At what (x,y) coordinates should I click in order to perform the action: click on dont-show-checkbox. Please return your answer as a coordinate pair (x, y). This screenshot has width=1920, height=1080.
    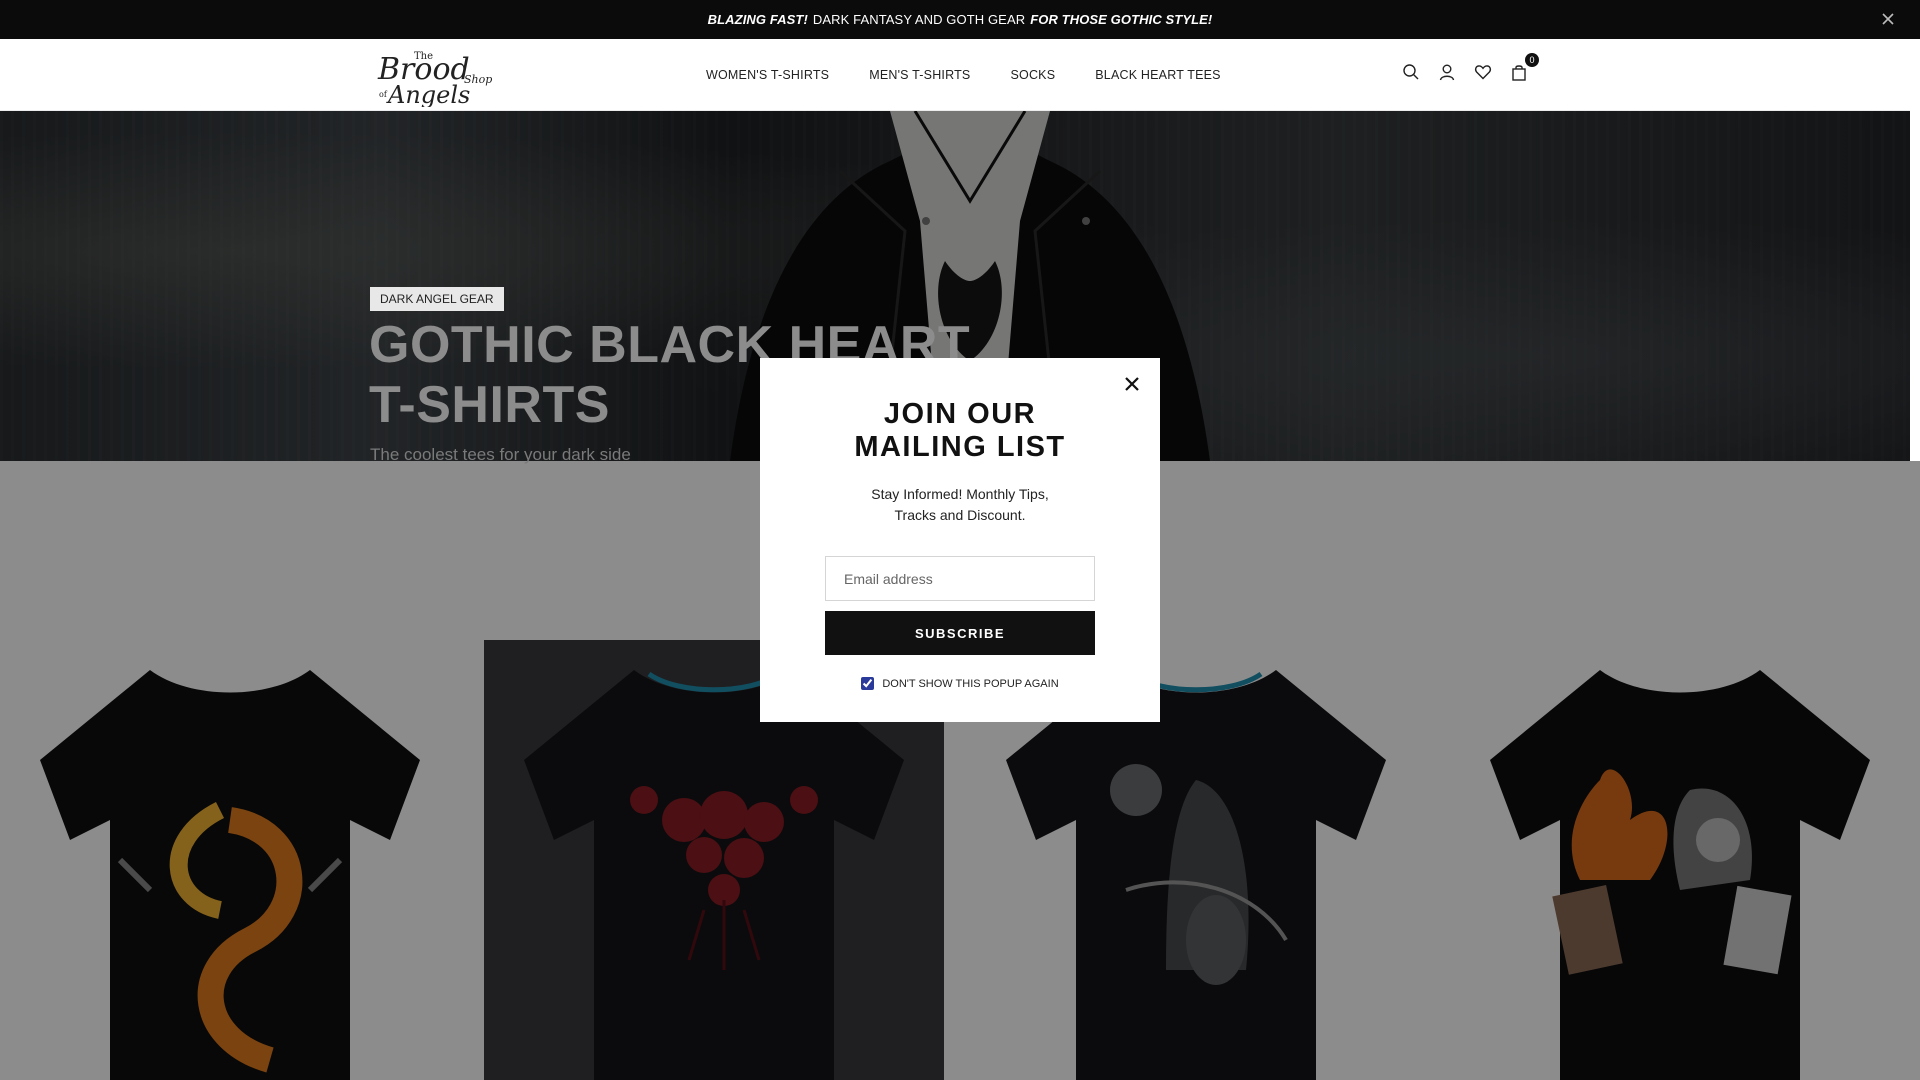
    Looking at the image, I should click on (868, 683).